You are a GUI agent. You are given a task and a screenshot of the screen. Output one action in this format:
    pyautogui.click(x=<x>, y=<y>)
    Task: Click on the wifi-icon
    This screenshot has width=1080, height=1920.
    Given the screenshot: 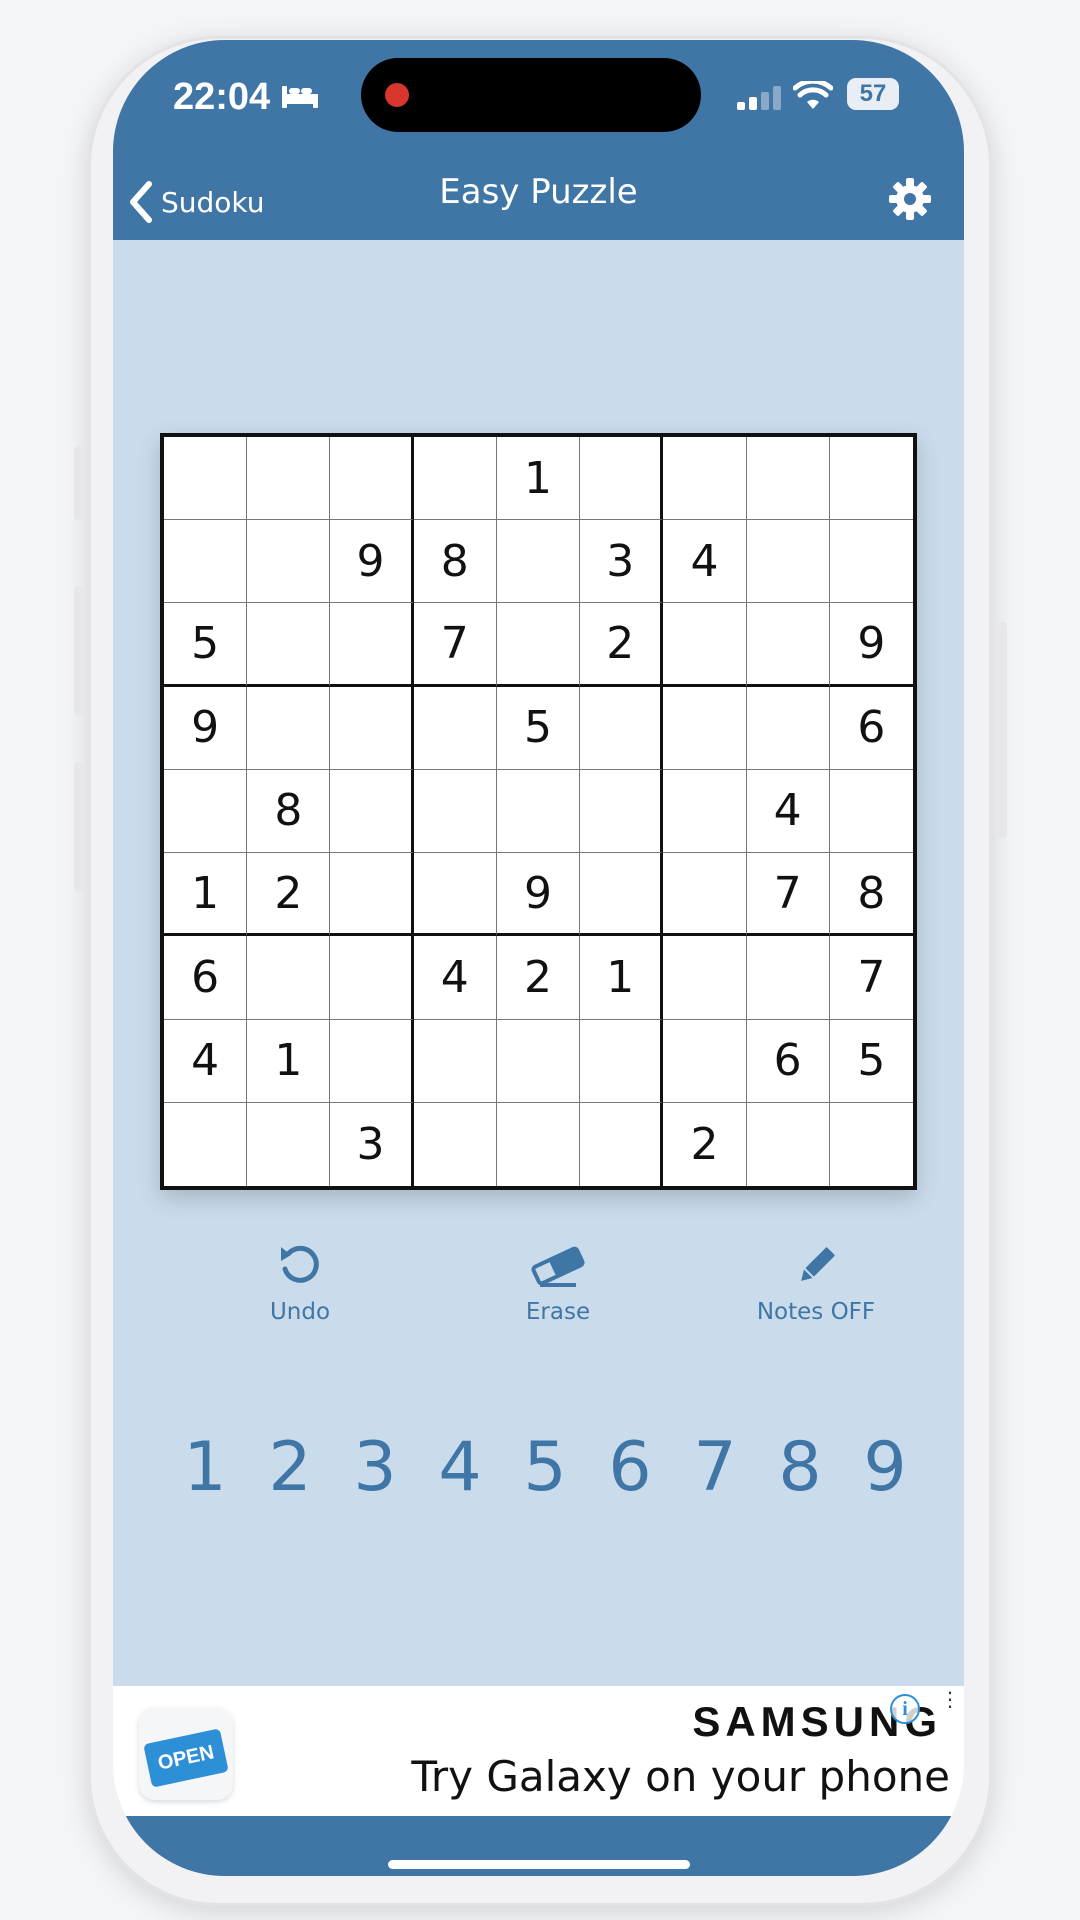 What is the action you would take?
    pyautogui.click(x=813, y=95)
    